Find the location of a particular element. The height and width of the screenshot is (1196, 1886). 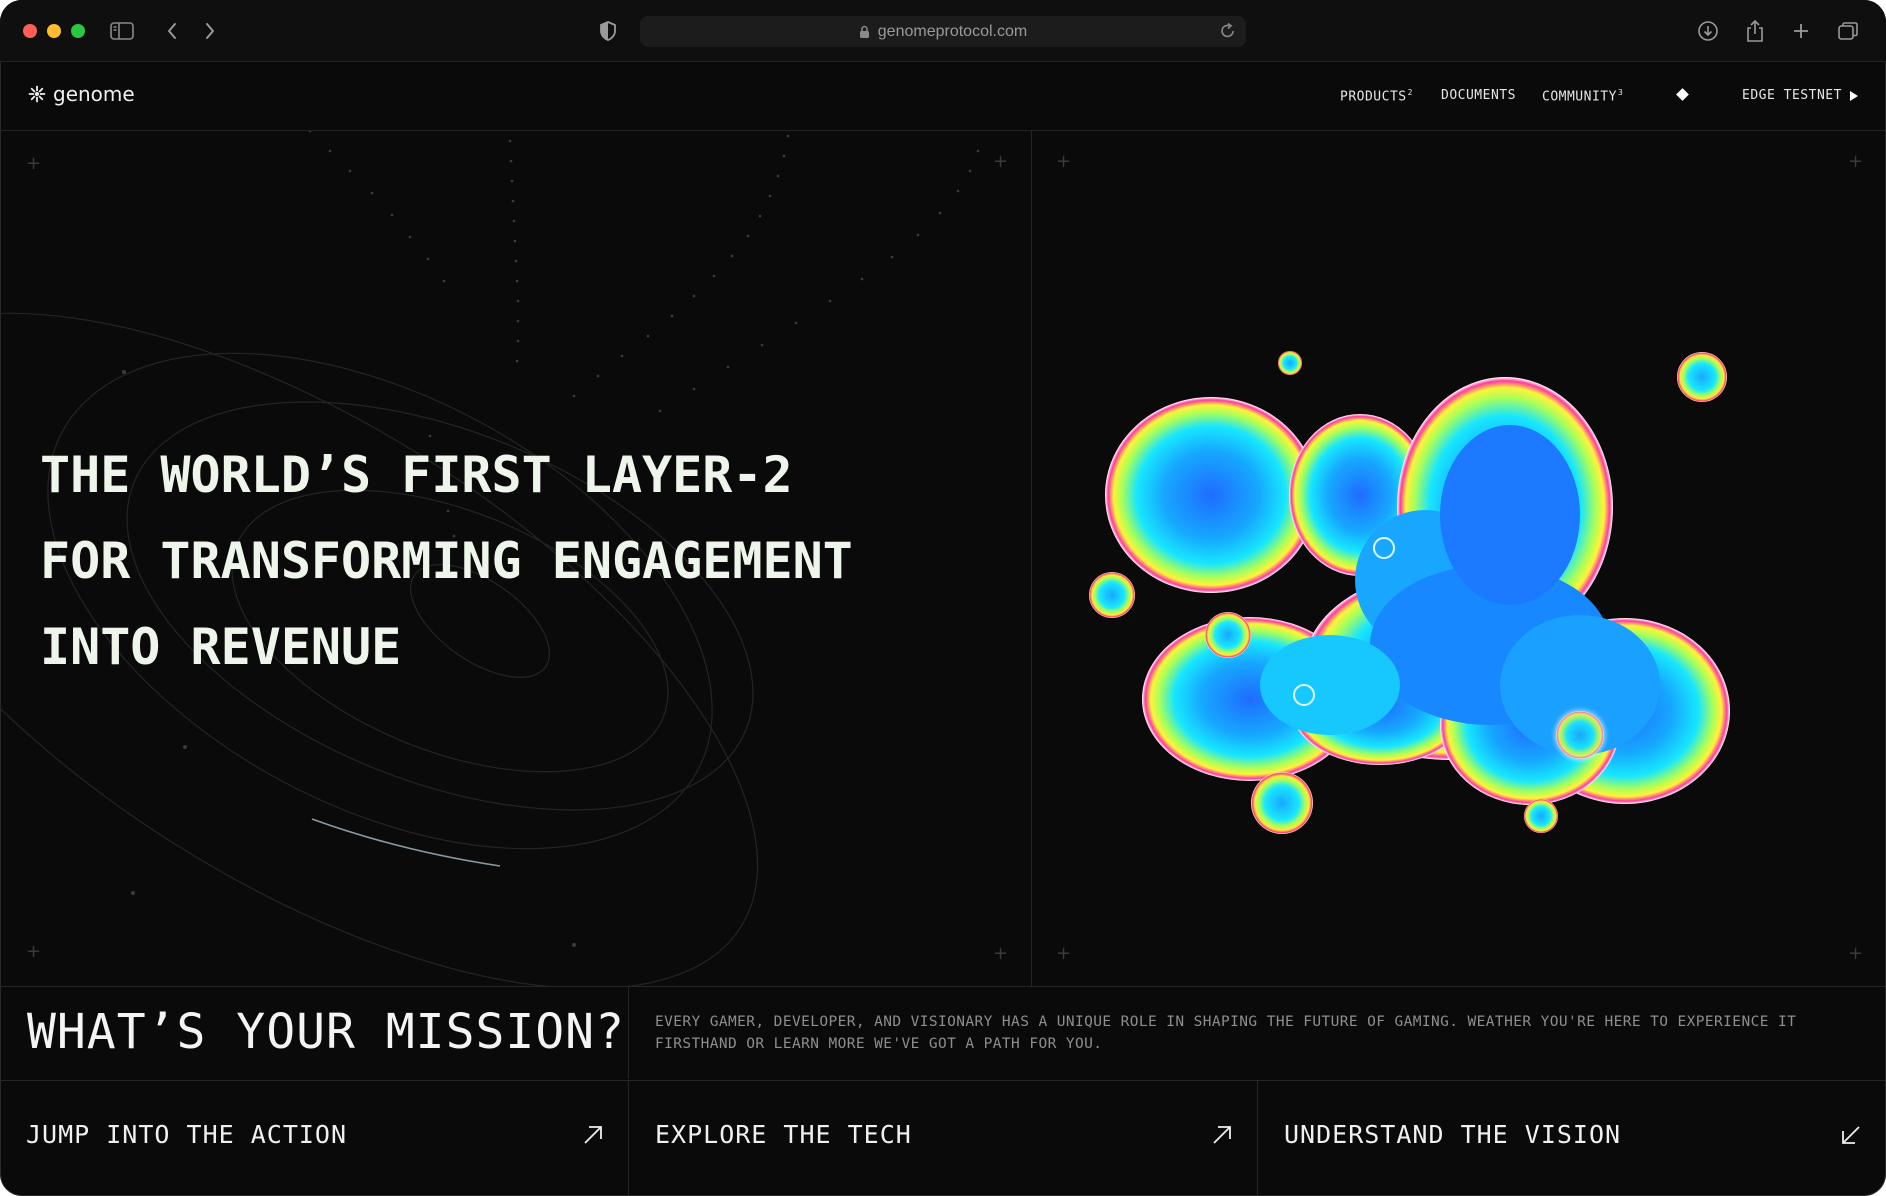

edge-testnet-link: EDGE TESTNET is located at coordinates (1800, 95).